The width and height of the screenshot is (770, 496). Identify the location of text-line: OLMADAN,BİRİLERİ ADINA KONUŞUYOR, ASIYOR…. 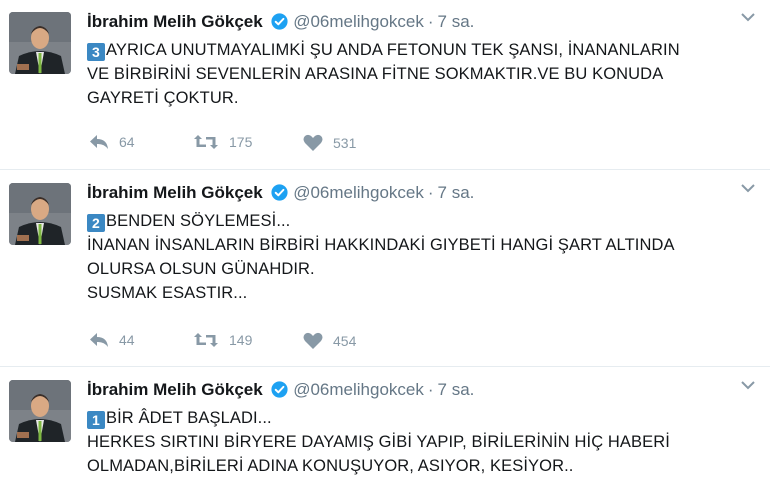
(330, 466).